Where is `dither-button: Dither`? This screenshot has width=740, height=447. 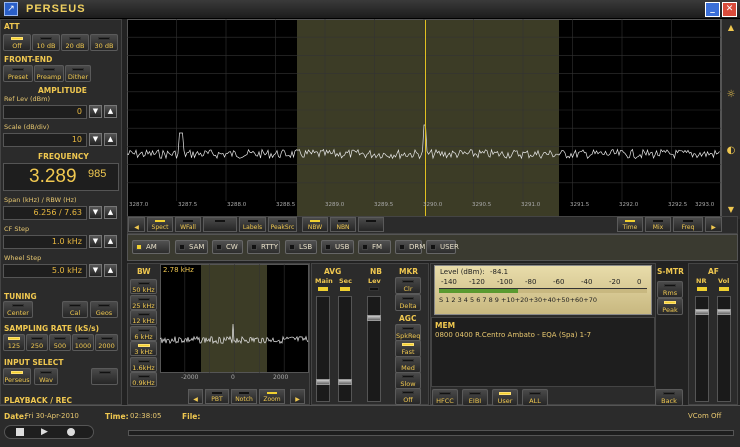
dither-button: Dither is located at coordinates (78, 73).